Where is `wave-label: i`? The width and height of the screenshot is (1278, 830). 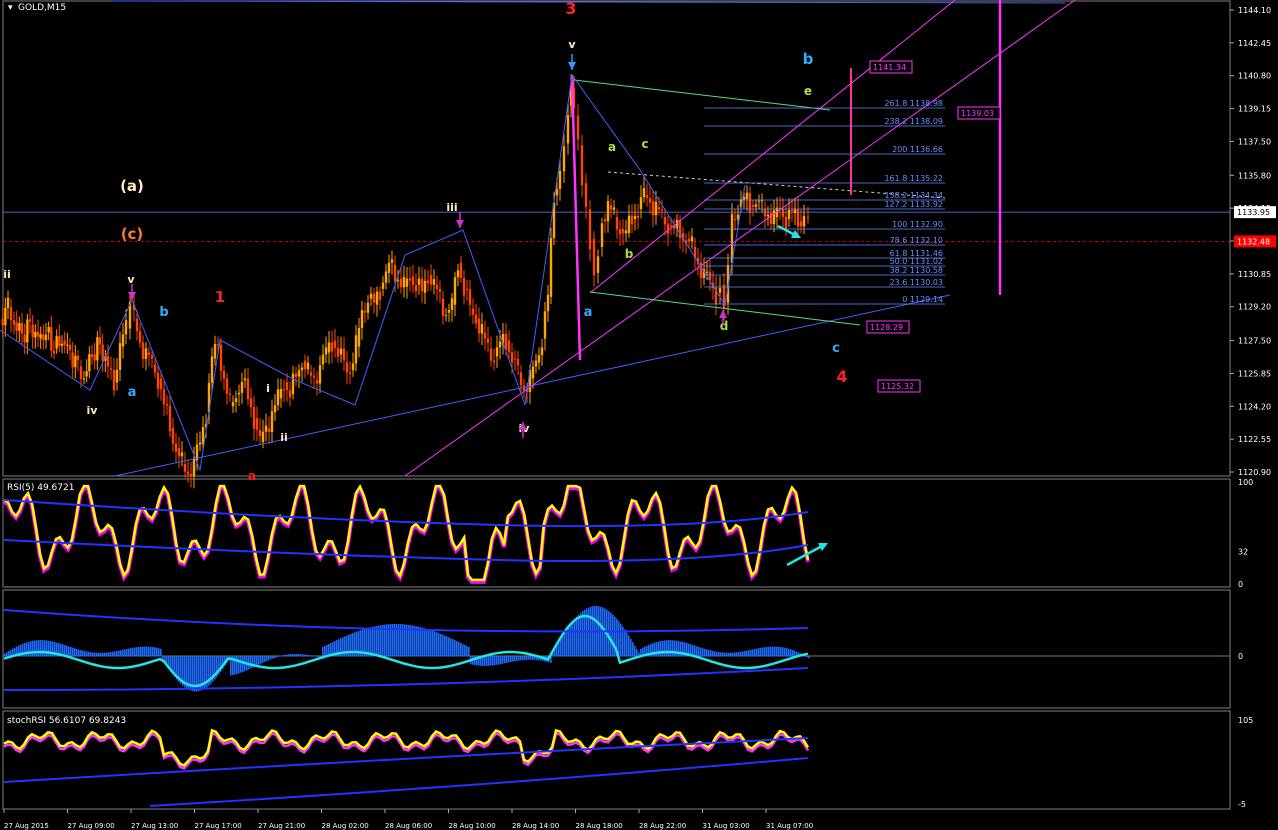
wave-label: i is located at coordinates (268, 388).